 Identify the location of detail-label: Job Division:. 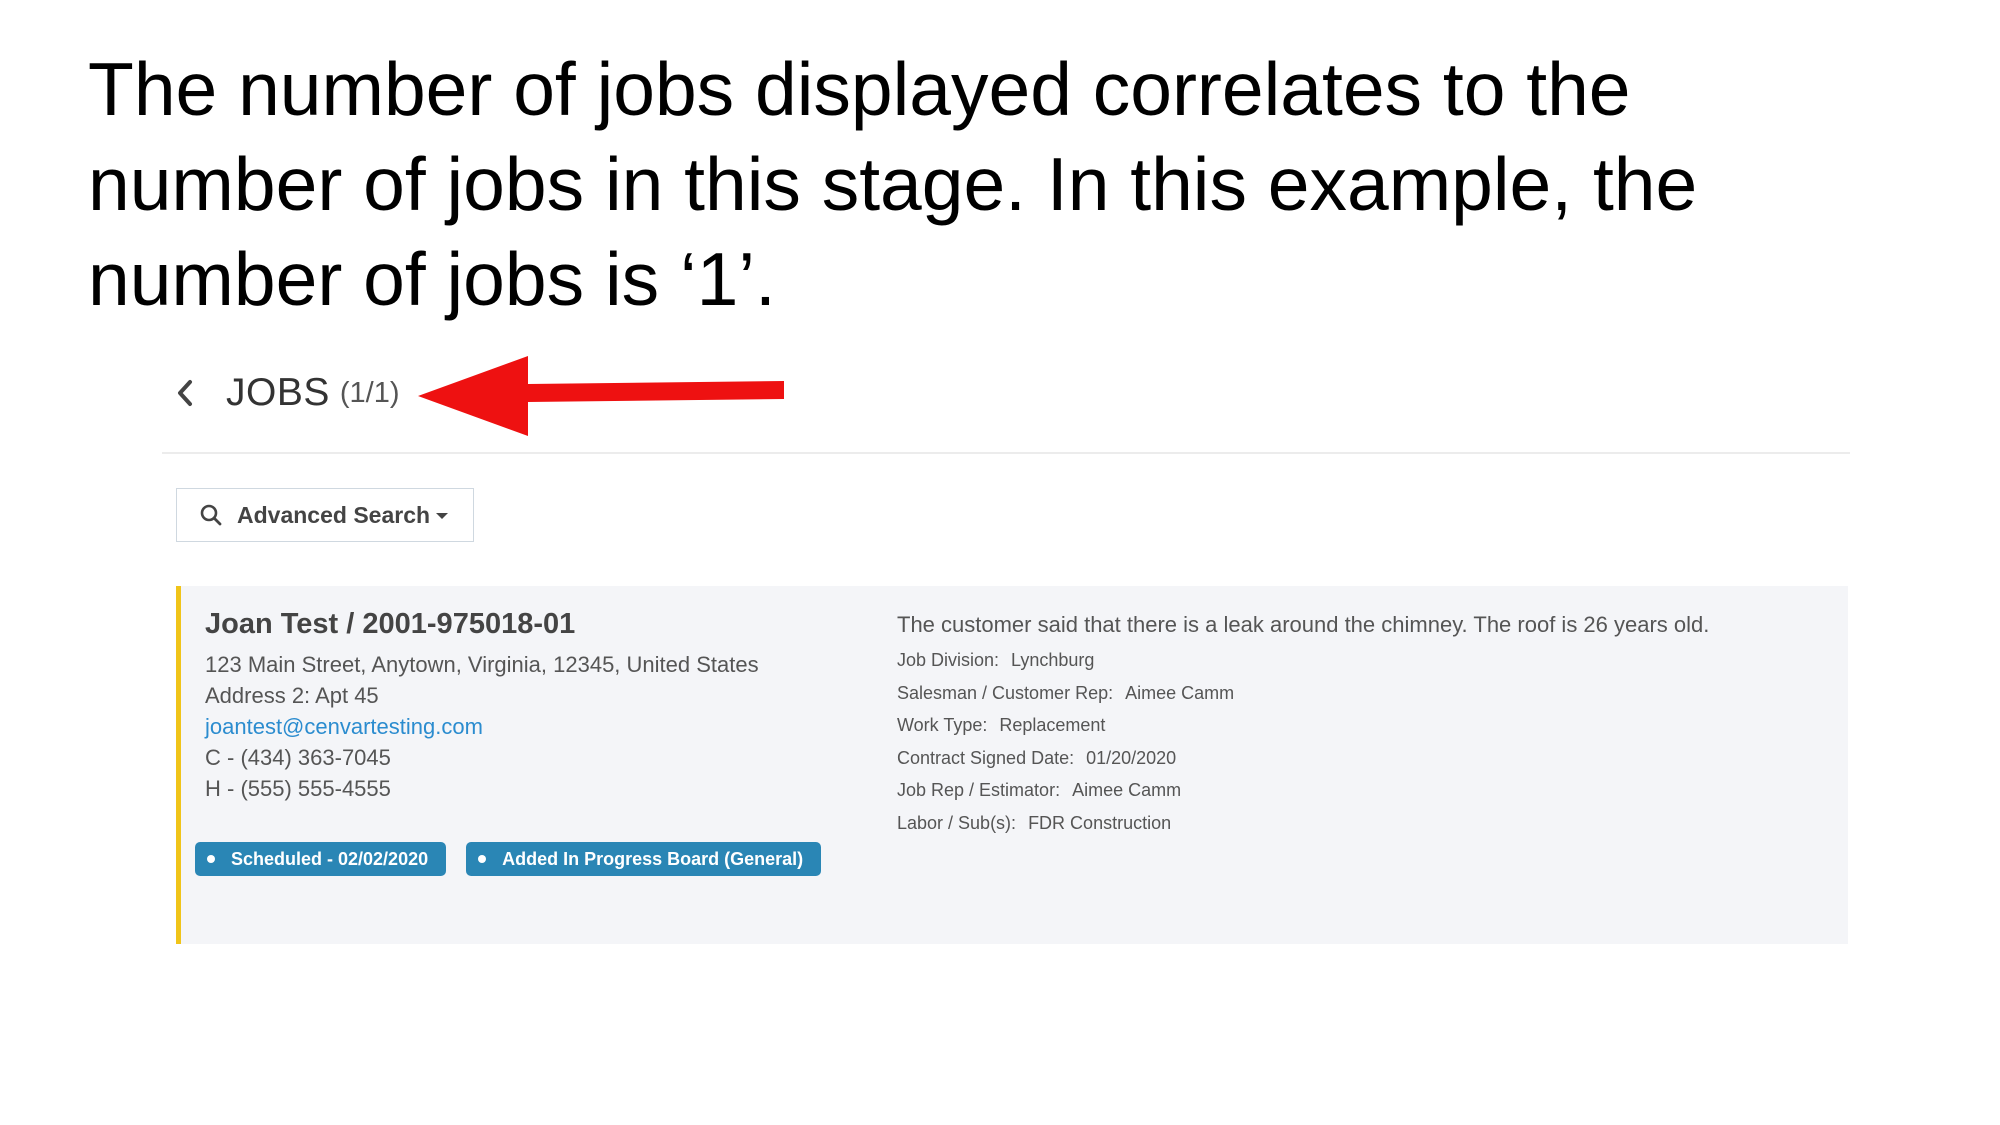
(948, 660).